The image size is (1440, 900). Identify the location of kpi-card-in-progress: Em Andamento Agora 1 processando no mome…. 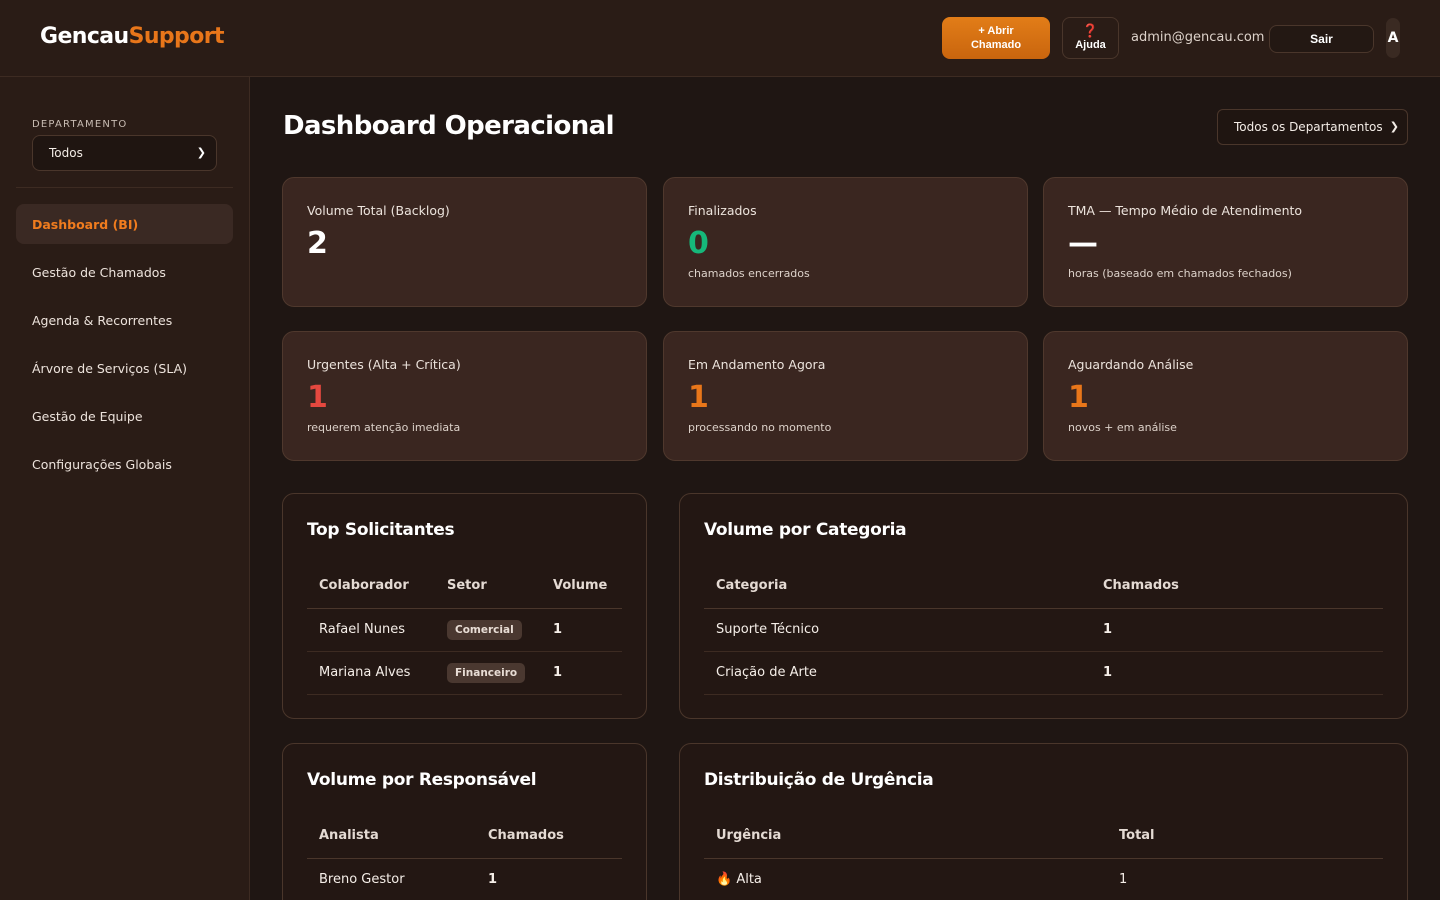
(845, 396).